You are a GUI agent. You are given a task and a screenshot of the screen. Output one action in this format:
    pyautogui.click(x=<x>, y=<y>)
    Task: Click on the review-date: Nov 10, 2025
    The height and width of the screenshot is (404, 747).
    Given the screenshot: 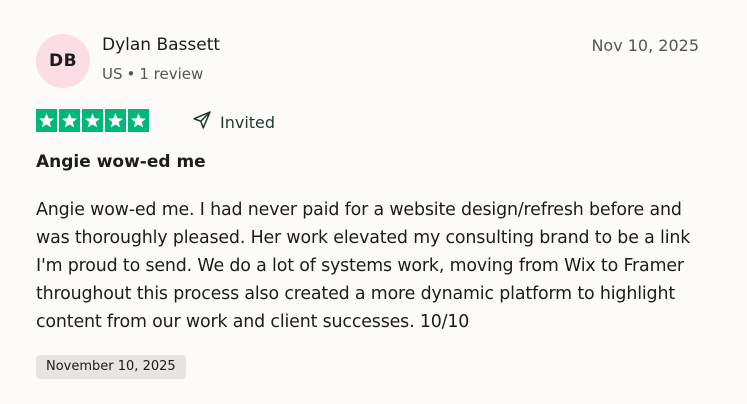 What is the action you would take?
    pyautogui.click(x=645, y=45)
    